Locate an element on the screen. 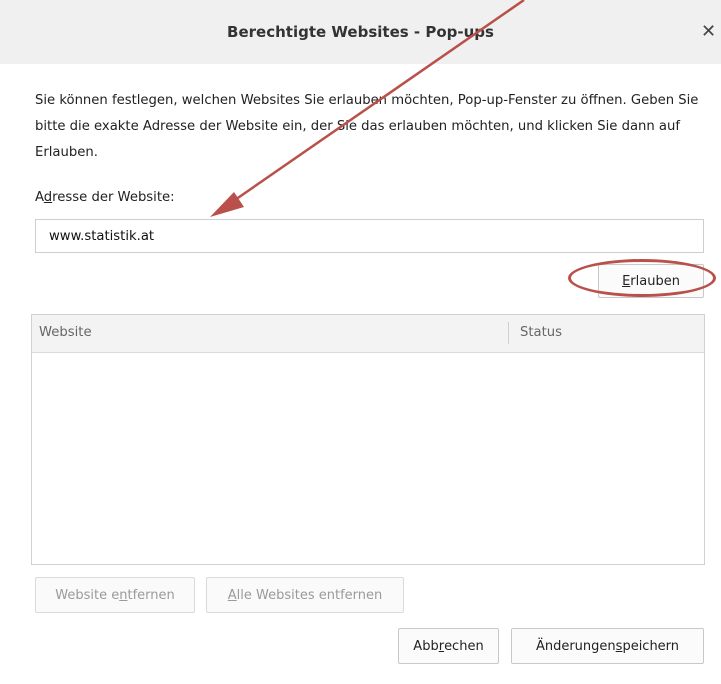 This screenshot has width=721, height=684. column-header-status: Status is located at coordinates (541, 332).